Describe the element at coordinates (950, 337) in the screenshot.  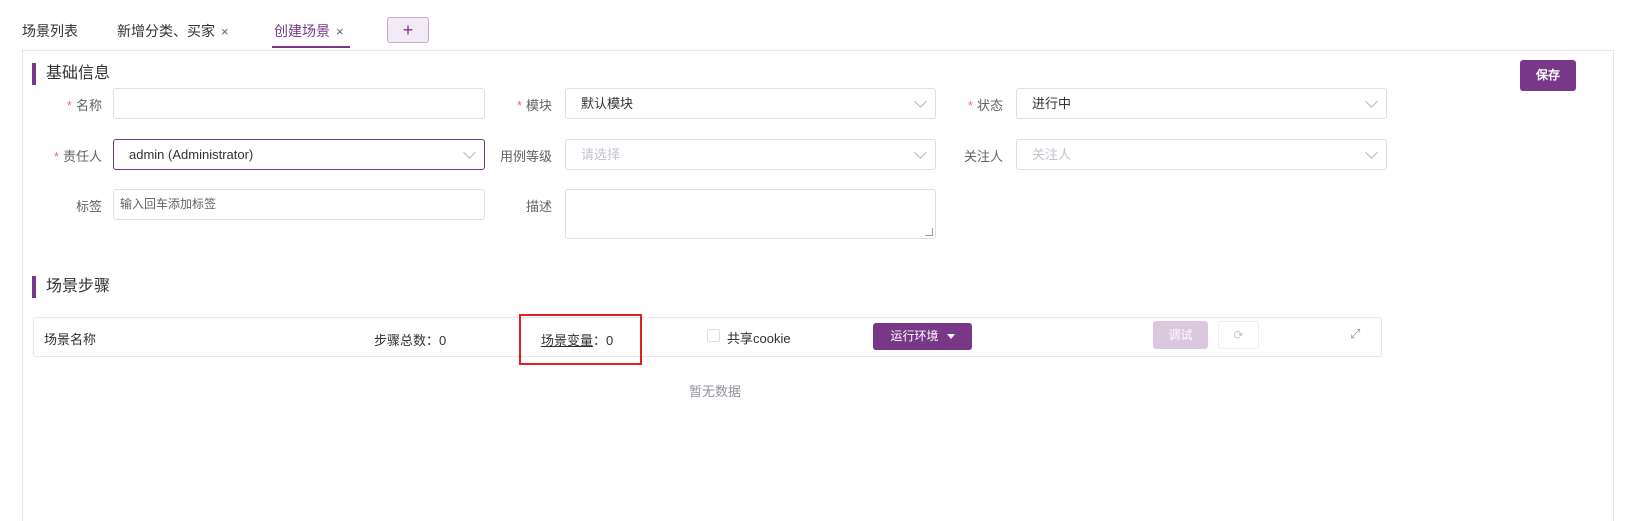
I see `caret-down-icon` at that location.